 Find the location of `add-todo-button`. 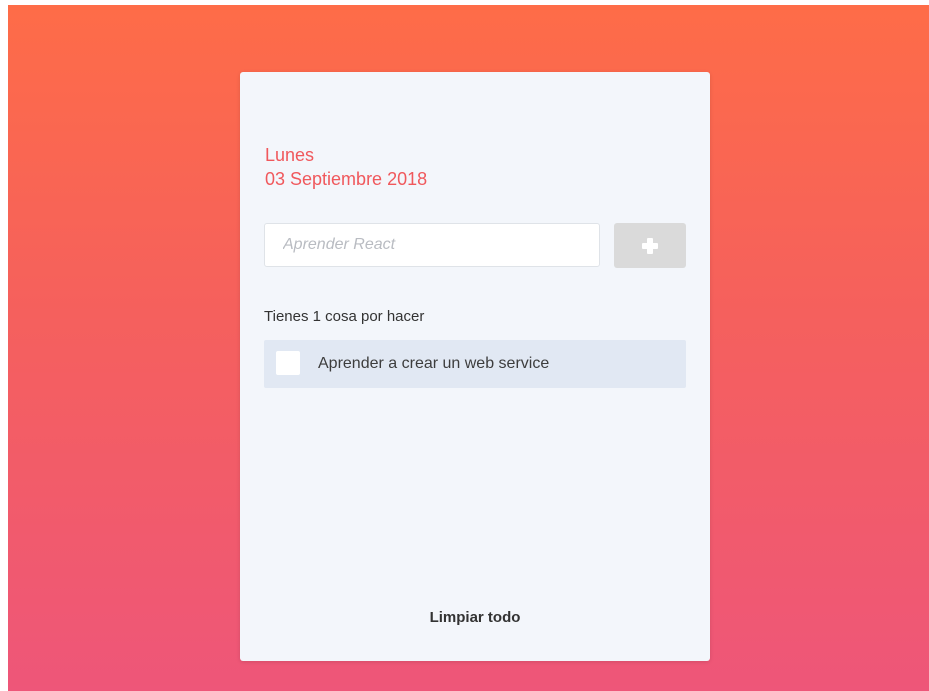

add-todo-button is located at coordinates (650, 245).